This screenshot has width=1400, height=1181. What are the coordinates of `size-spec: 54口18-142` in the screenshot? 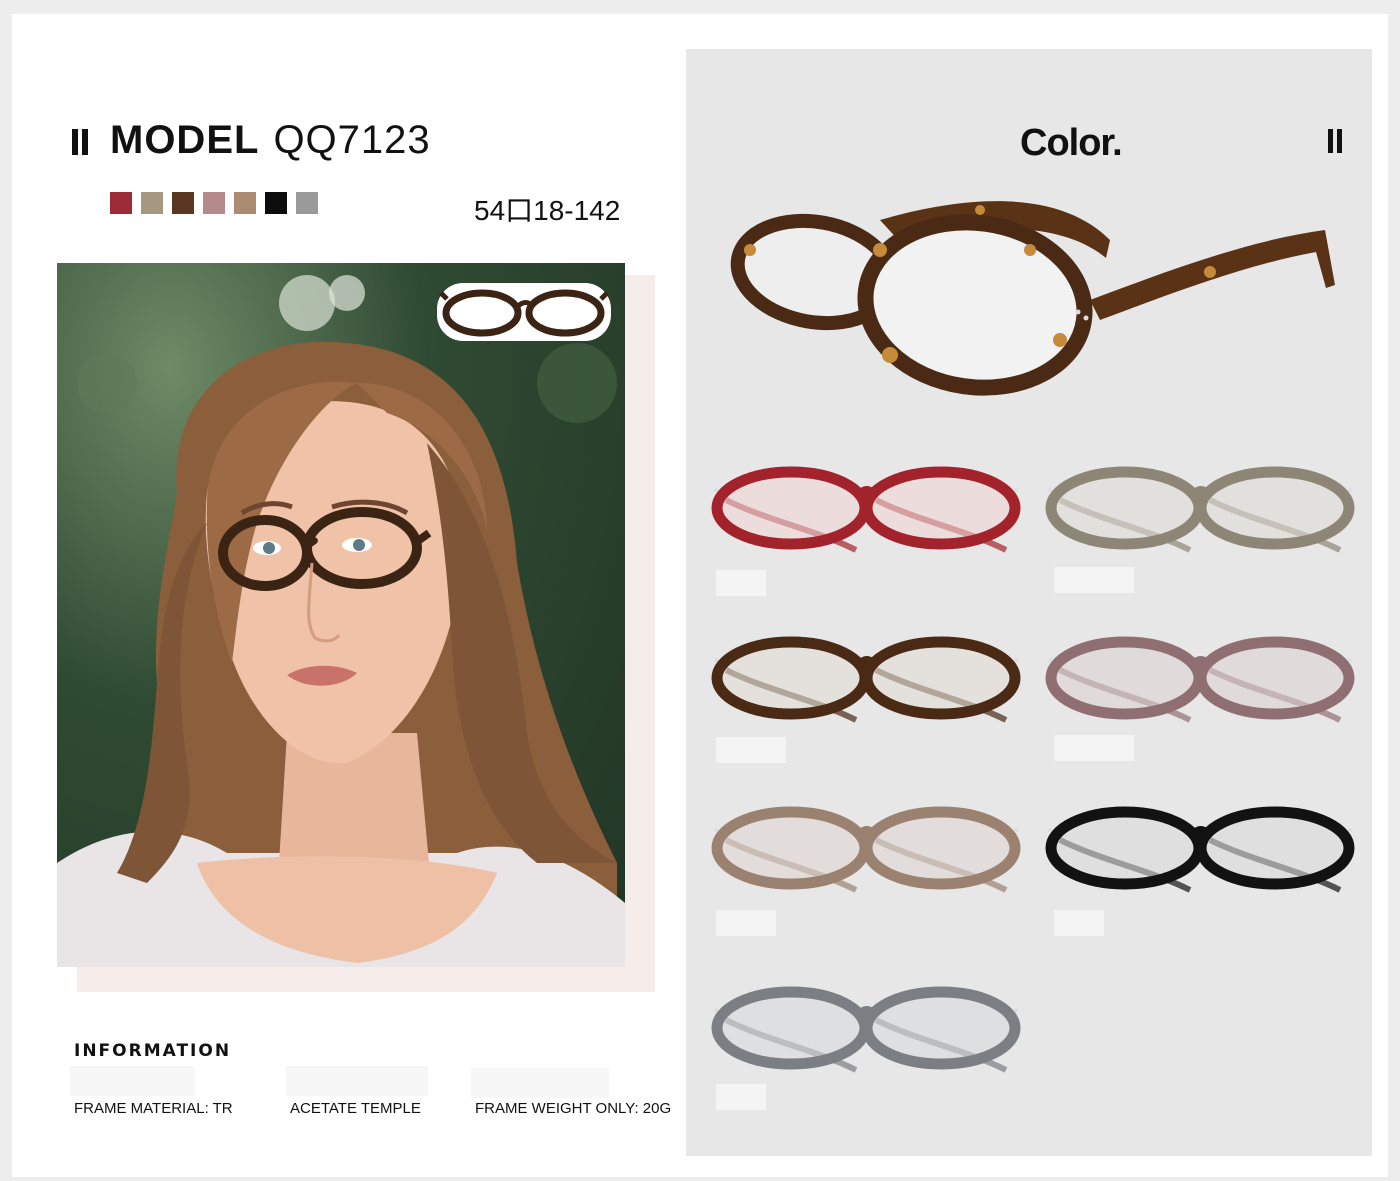 It's located at (547, 210).